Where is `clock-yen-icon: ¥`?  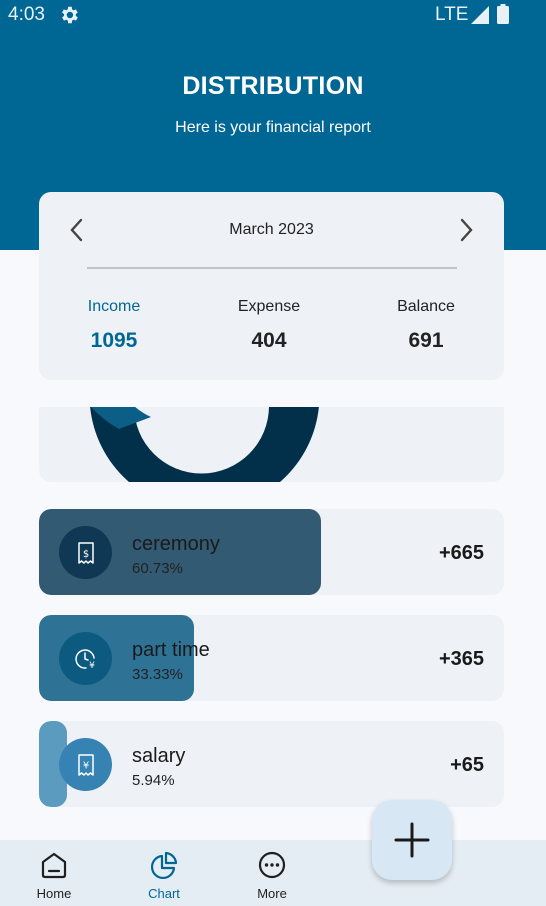 clock-yen-icon: ¥ is located at coordinates (84, 659).